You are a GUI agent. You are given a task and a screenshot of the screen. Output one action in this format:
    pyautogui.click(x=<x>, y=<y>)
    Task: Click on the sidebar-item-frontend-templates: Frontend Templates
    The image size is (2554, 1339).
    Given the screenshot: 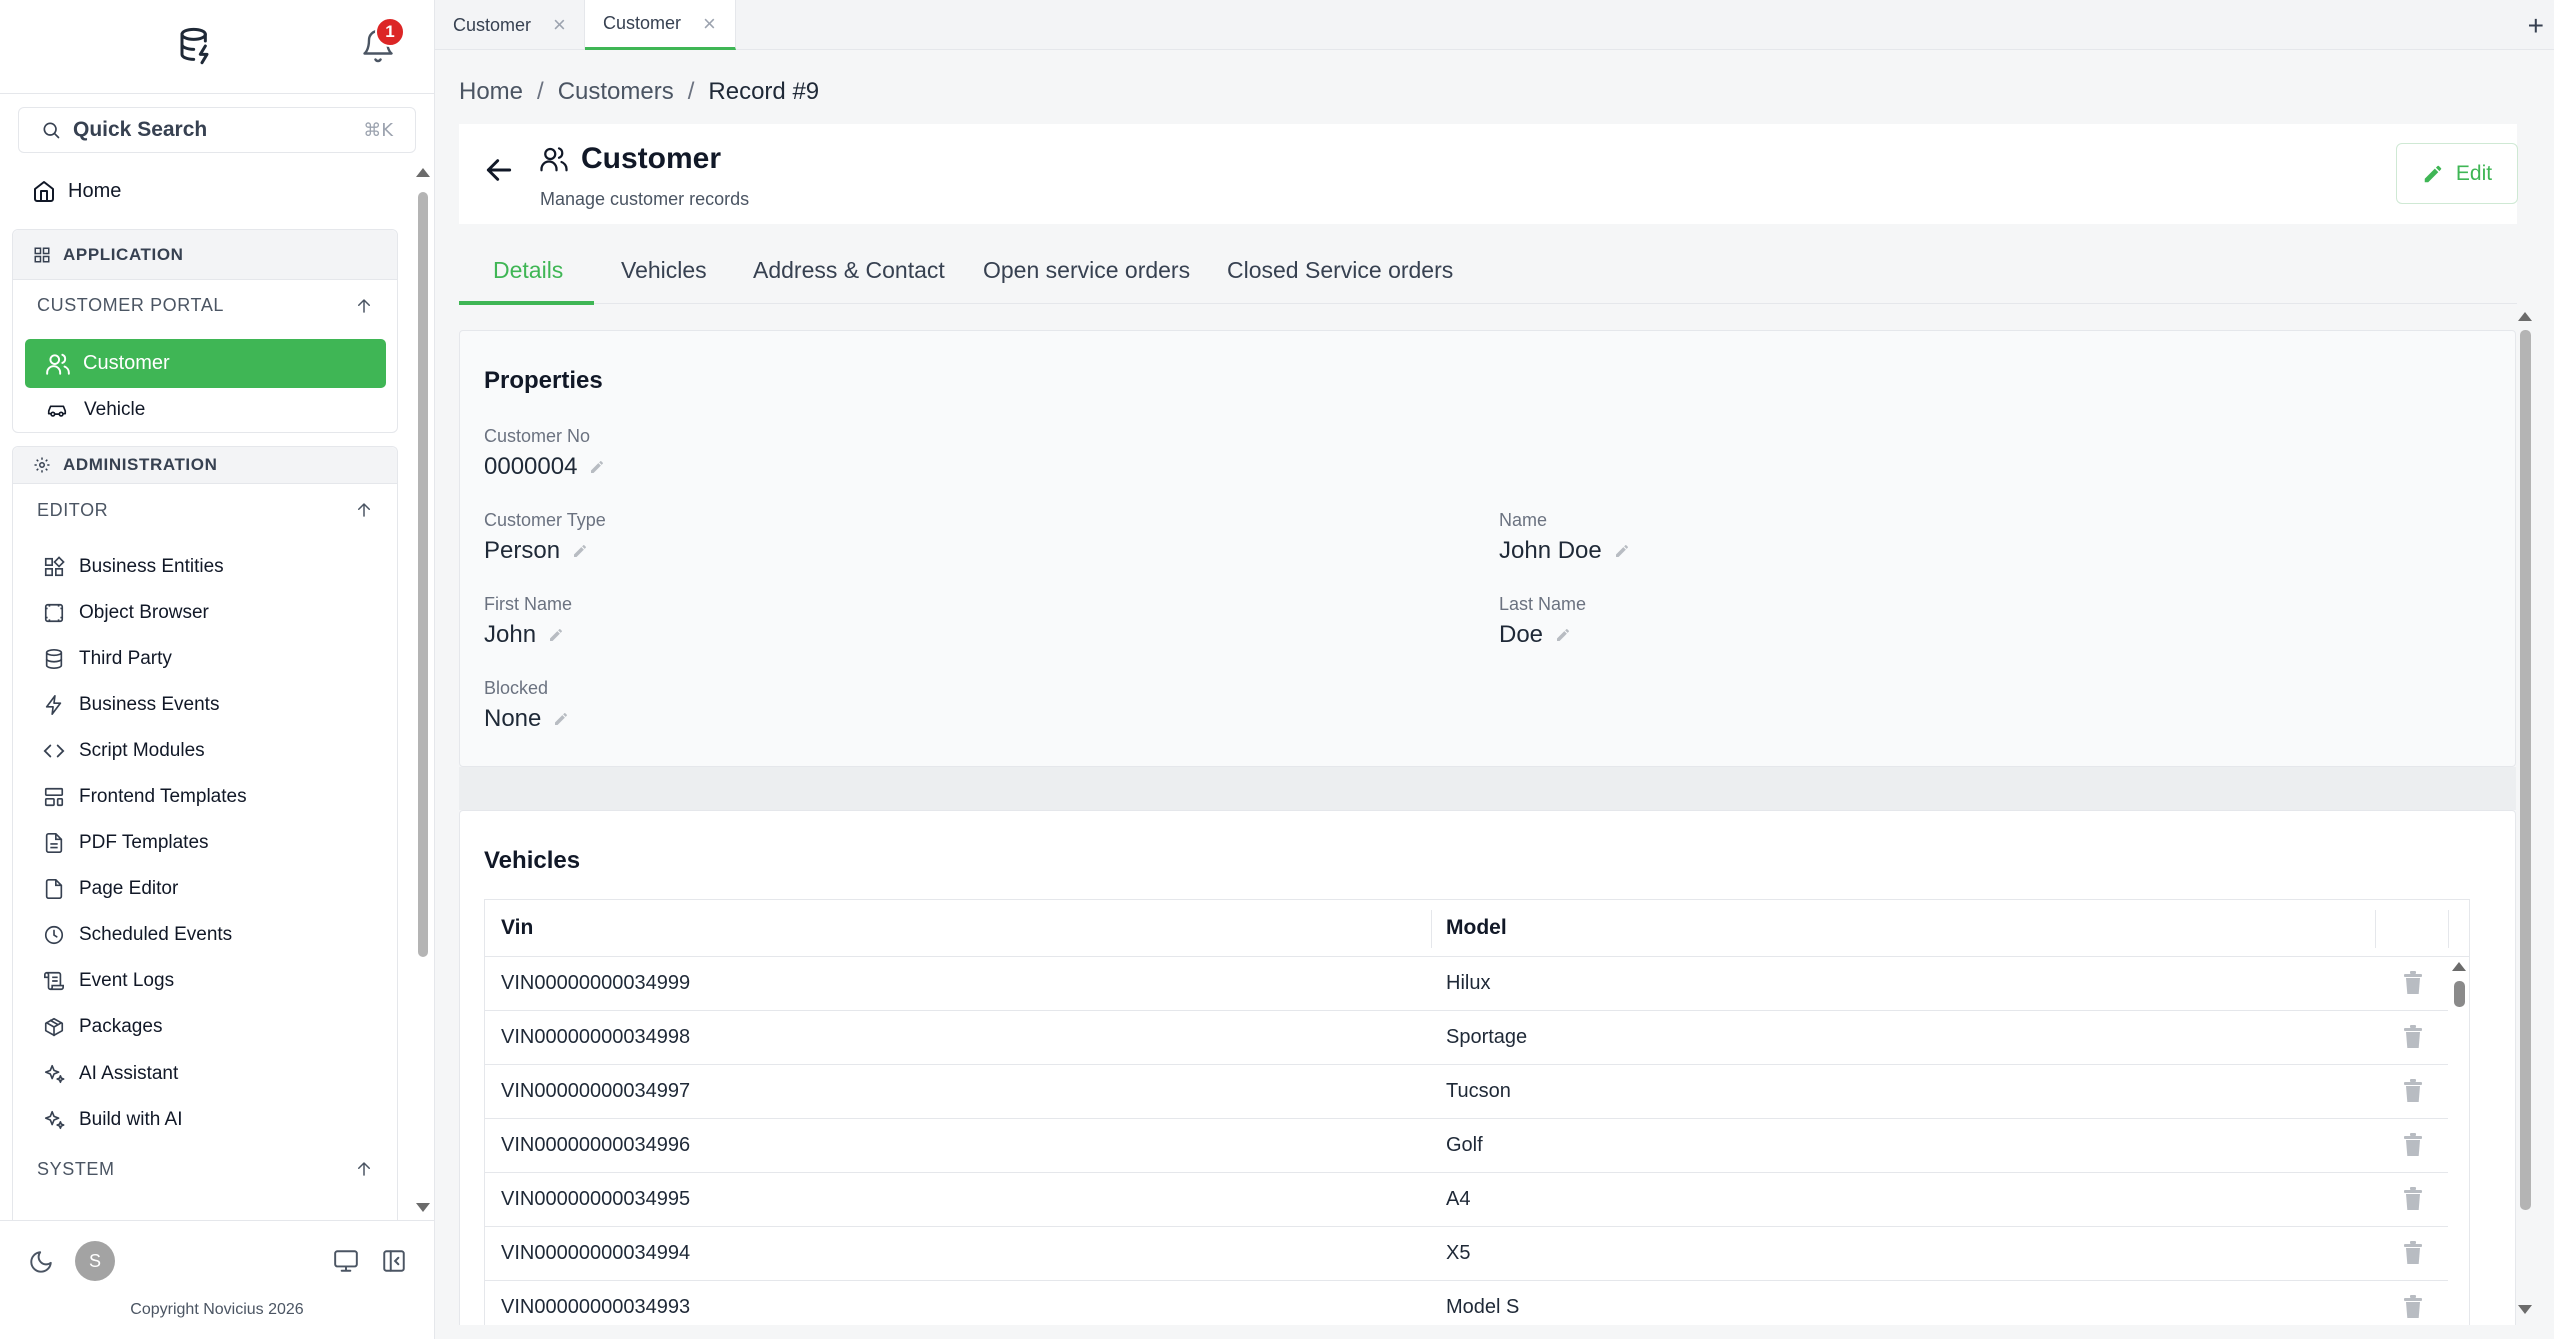 What is the action you would take?
    pyautogui.click(x=145, y=797)
    